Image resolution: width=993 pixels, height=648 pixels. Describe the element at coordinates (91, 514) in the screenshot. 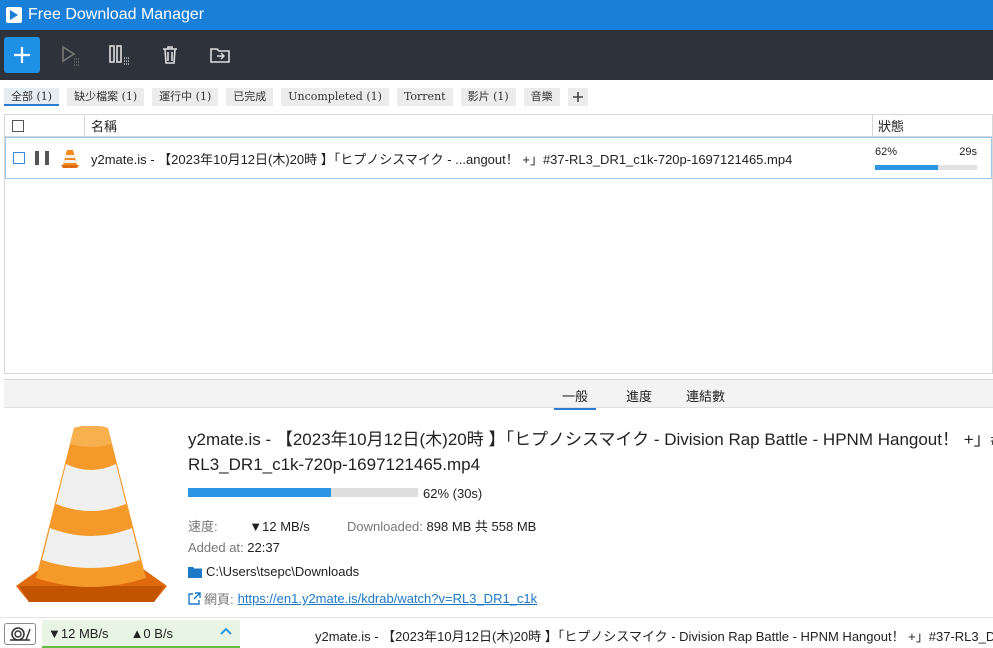

I see `vlc-cone-large-icon` at that location.